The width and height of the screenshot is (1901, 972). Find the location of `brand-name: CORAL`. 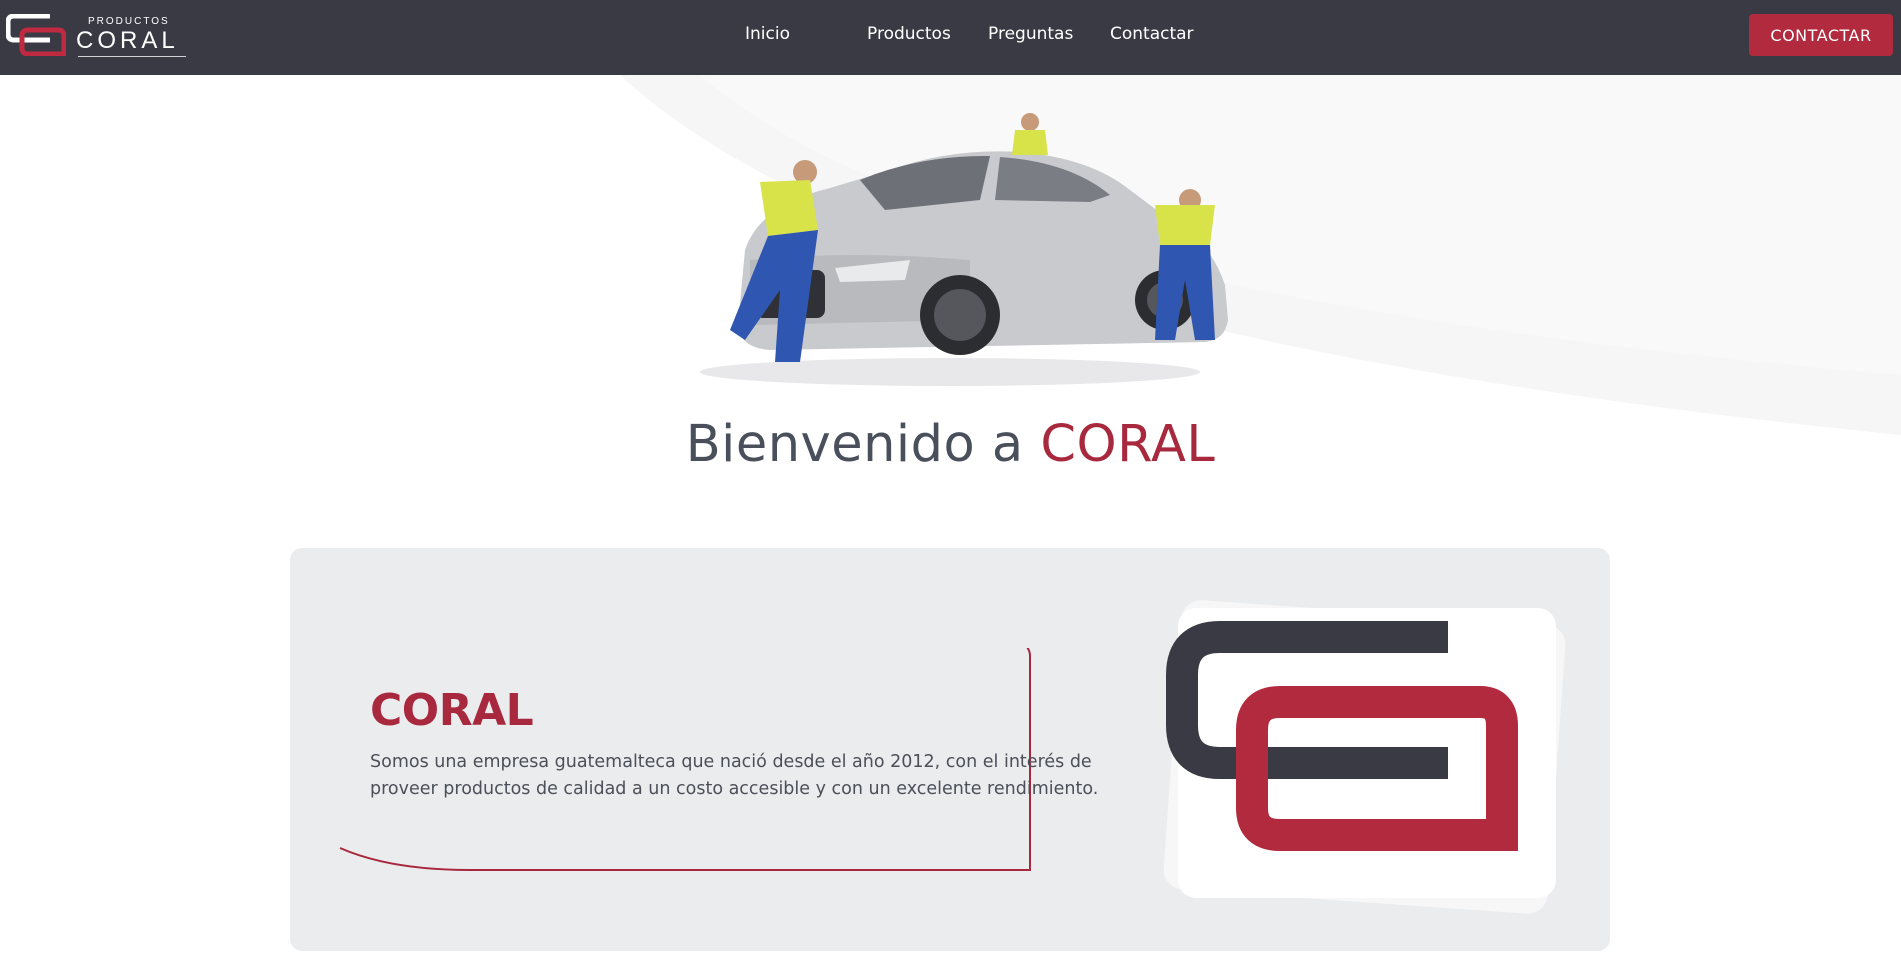

brand-name: CORAL is located at coordinates (127, 40).